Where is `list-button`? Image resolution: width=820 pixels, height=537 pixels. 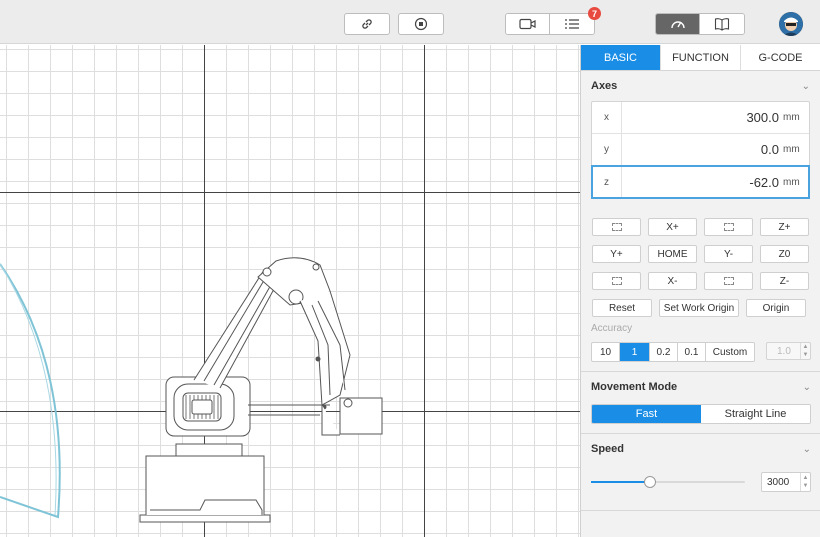
list-button is located at coordinates (572, 24).